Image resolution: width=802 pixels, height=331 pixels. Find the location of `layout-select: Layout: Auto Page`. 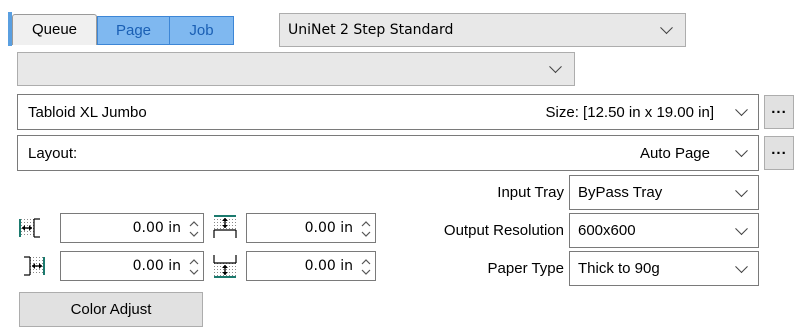

layout-select: Layout: Auto Page is located at coordinates (388, 153).